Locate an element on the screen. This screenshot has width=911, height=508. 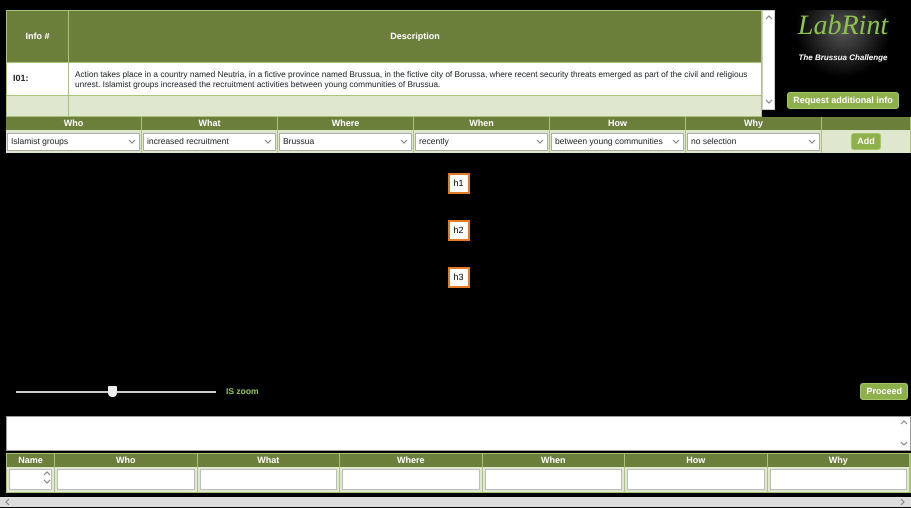
scroll-right-icon is located at coordinates (903, 502).